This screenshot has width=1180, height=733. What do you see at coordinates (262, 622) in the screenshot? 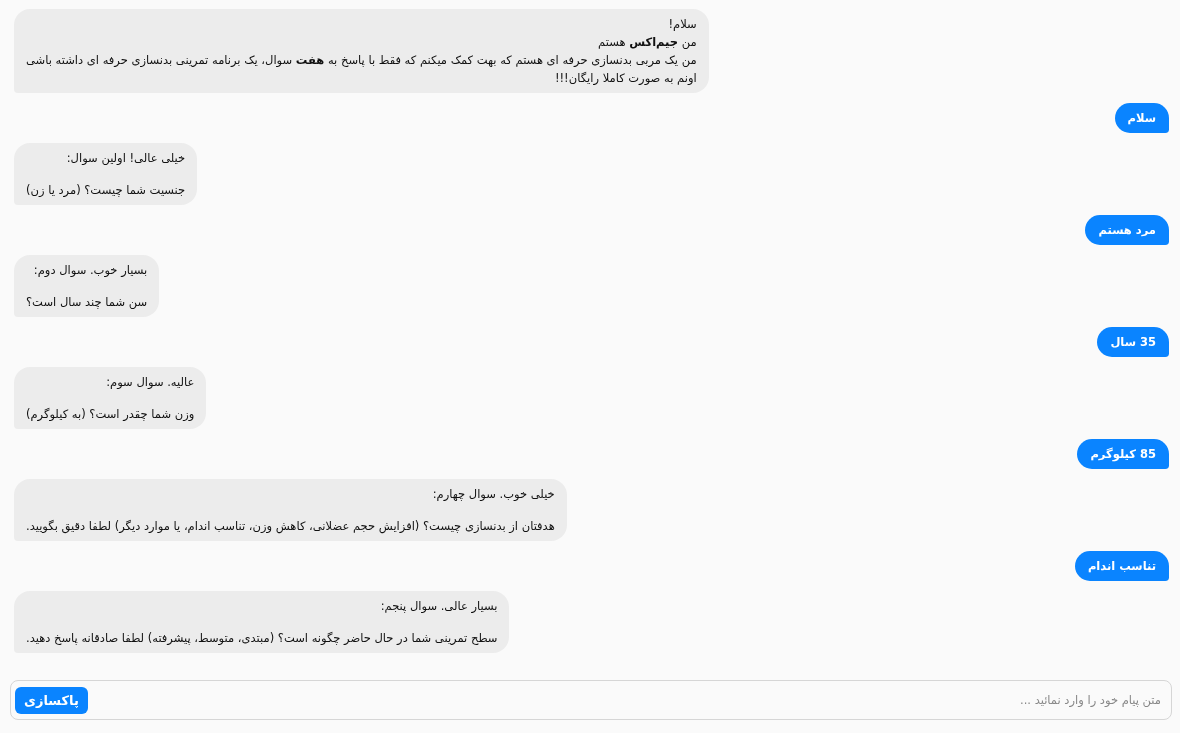
I see `chat-message: بسیار عالی. سوال پنجم: سطح تمرینی شما در حال حاضر چگونه است؟ (مبتدی، متوسط، پیشرفته) لطفا صادقانه پاسخ دهید.` at bounding box center [262, 622].